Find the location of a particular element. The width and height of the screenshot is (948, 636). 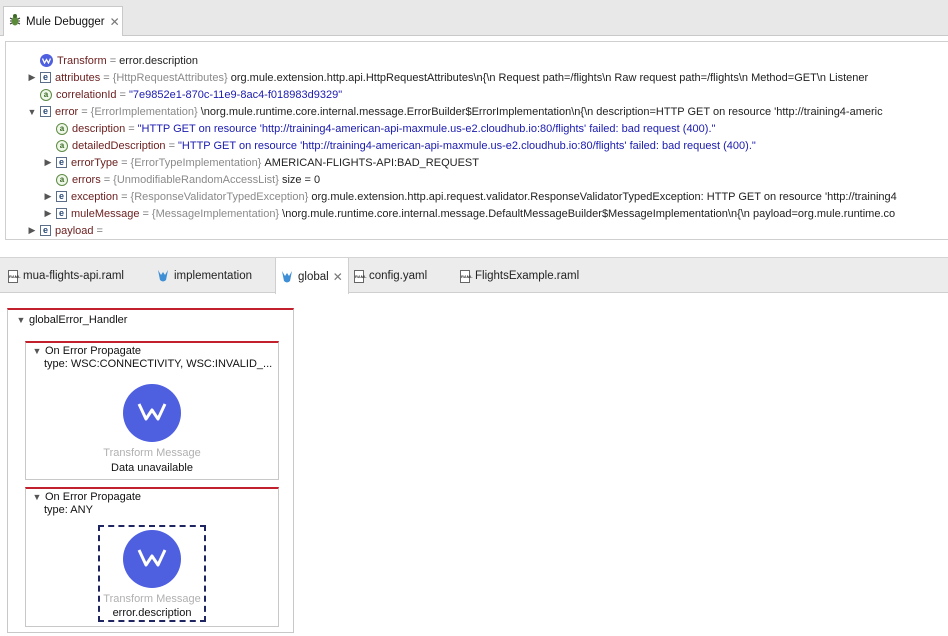

tree-row: ▶ e payload = is located at coordinates (66, 230).